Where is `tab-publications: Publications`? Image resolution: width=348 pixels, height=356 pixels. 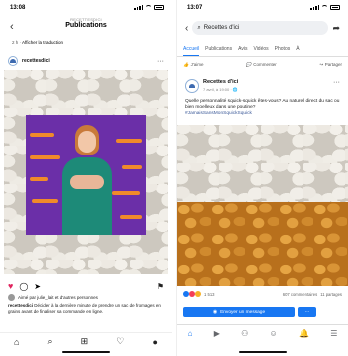
tab-publications: Publications is located at coordinates (218, 49).